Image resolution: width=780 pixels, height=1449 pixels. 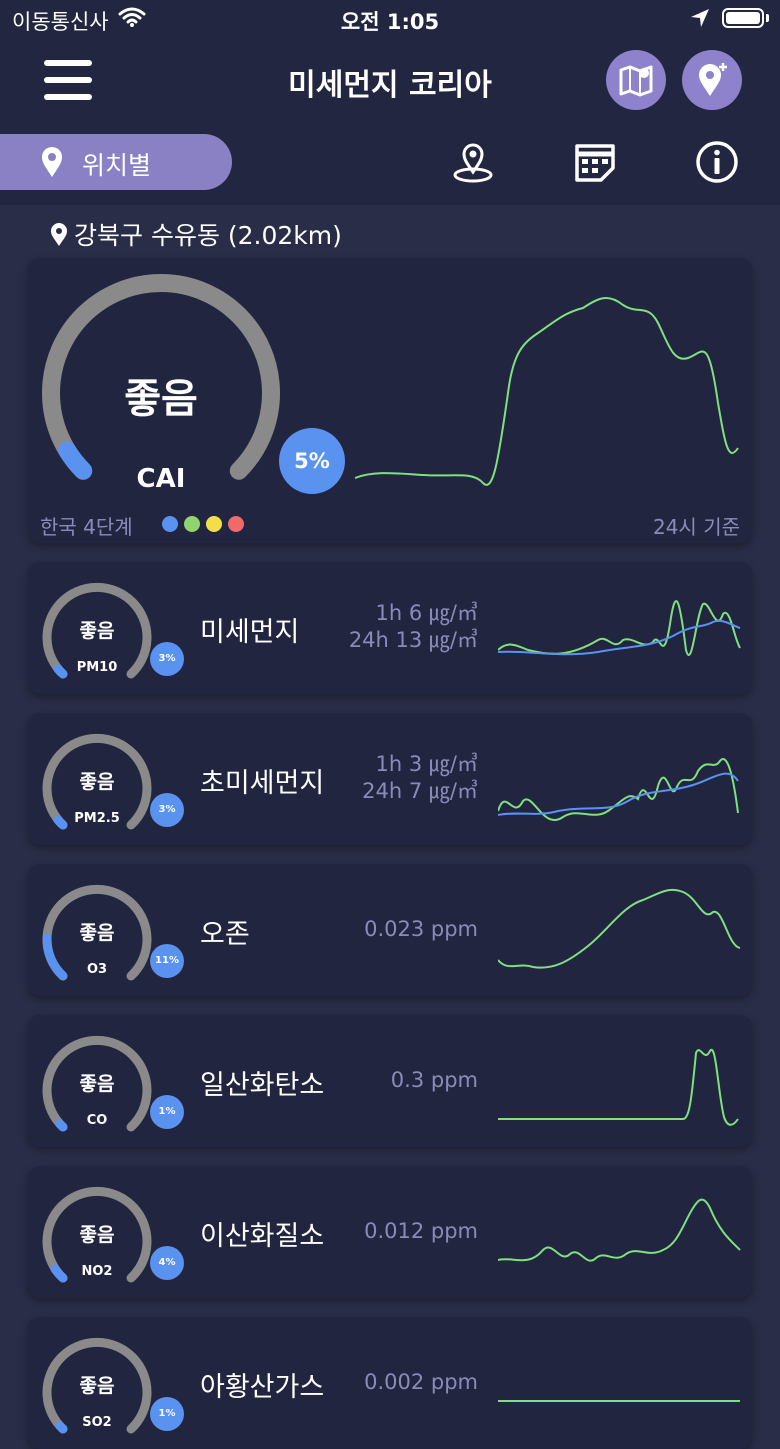 I want to click on cai-gauge-fill, so click(x=75, y=460).